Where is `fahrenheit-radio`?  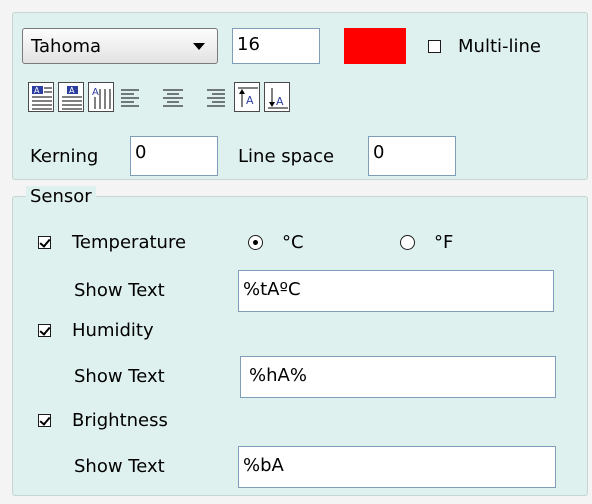 fahrenheit-radio is located at coordinates (407, 242).